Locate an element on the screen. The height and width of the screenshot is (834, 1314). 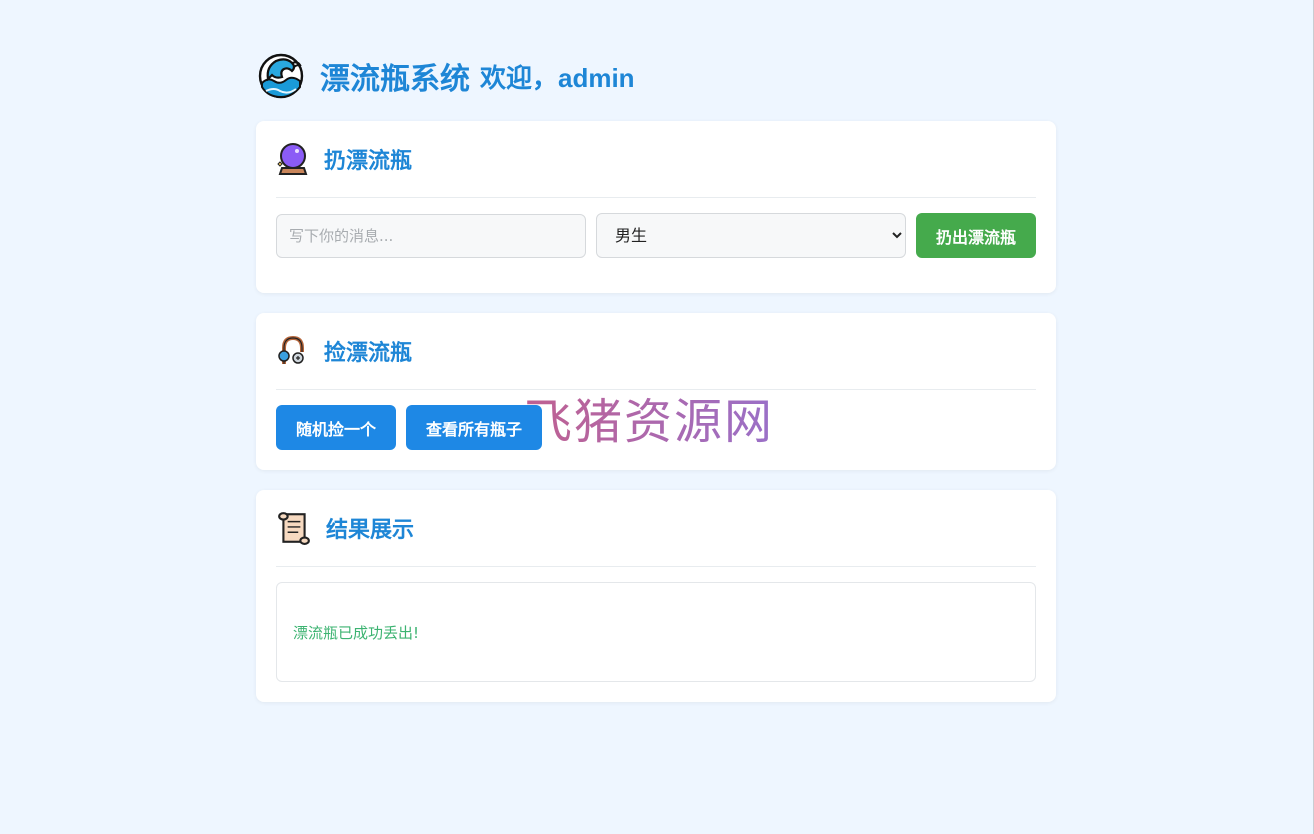
pick-card-header: 捡漂流瓶 is located at coordinates (656, 351).